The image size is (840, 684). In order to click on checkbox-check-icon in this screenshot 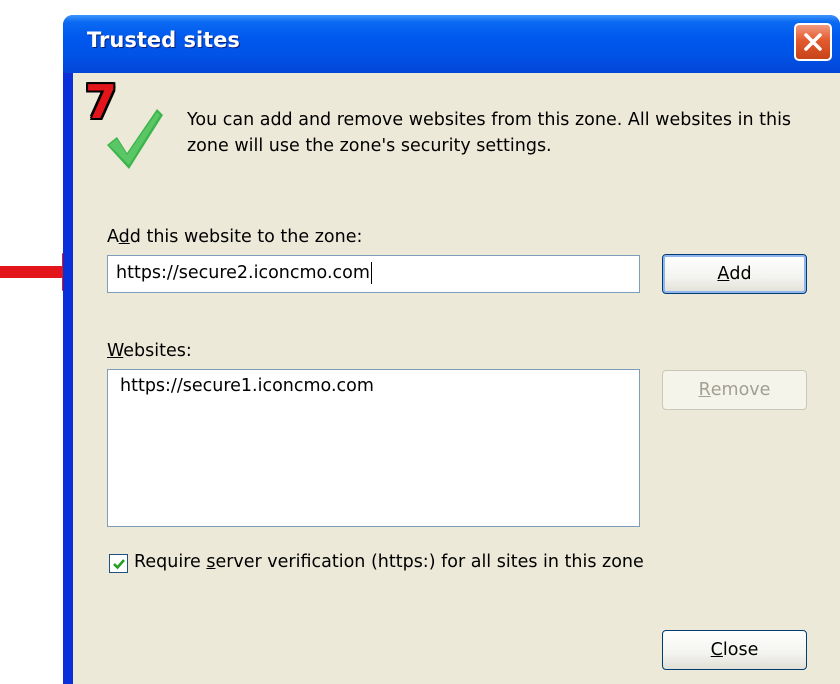, I will do `click(118, 563)`.